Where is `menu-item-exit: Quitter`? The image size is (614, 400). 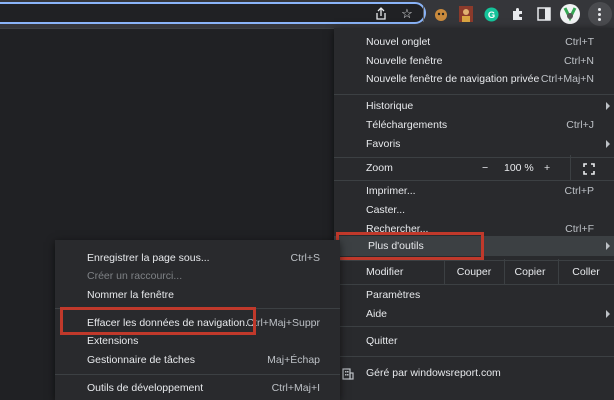 menu-item-exit: Quitter is located at coordinates (474, 341).